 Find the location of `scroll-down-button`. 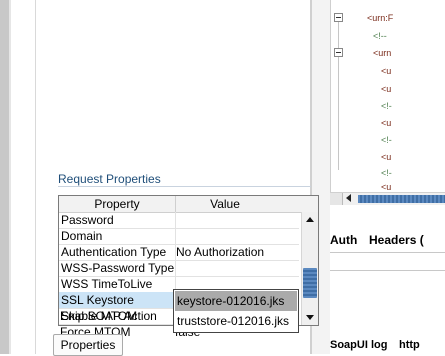

scroll-down-button is located at coordinates (310, 317).